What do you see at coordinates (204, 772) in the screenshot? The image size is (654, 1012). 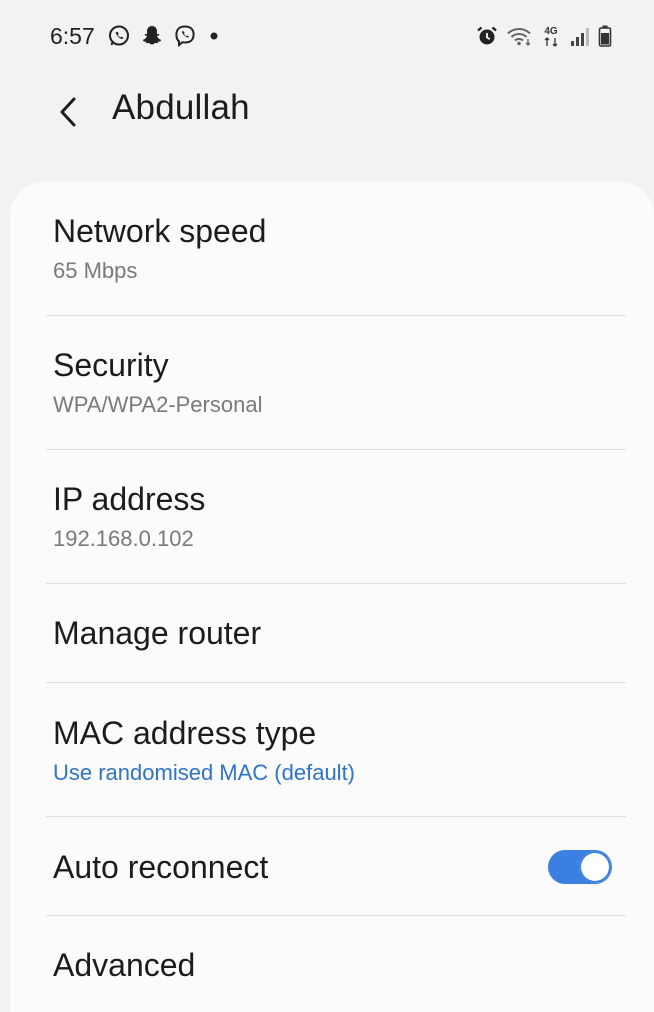 I see `item-subtitle: Use randomised MAC (default)` at bounding box center [204, 772].